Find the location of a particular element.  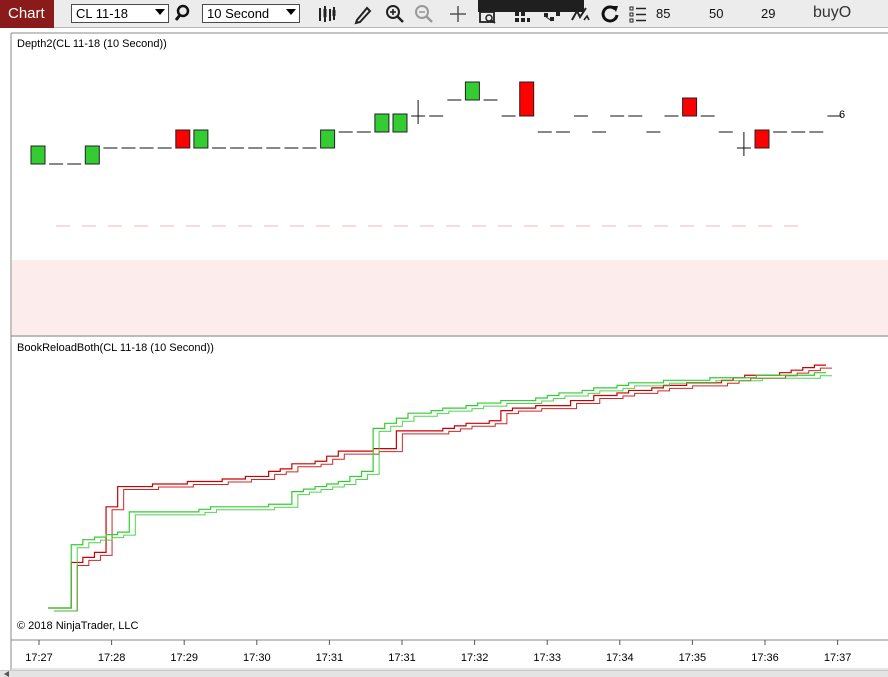

depth-pink-zone is located at coordinates (450, 297).